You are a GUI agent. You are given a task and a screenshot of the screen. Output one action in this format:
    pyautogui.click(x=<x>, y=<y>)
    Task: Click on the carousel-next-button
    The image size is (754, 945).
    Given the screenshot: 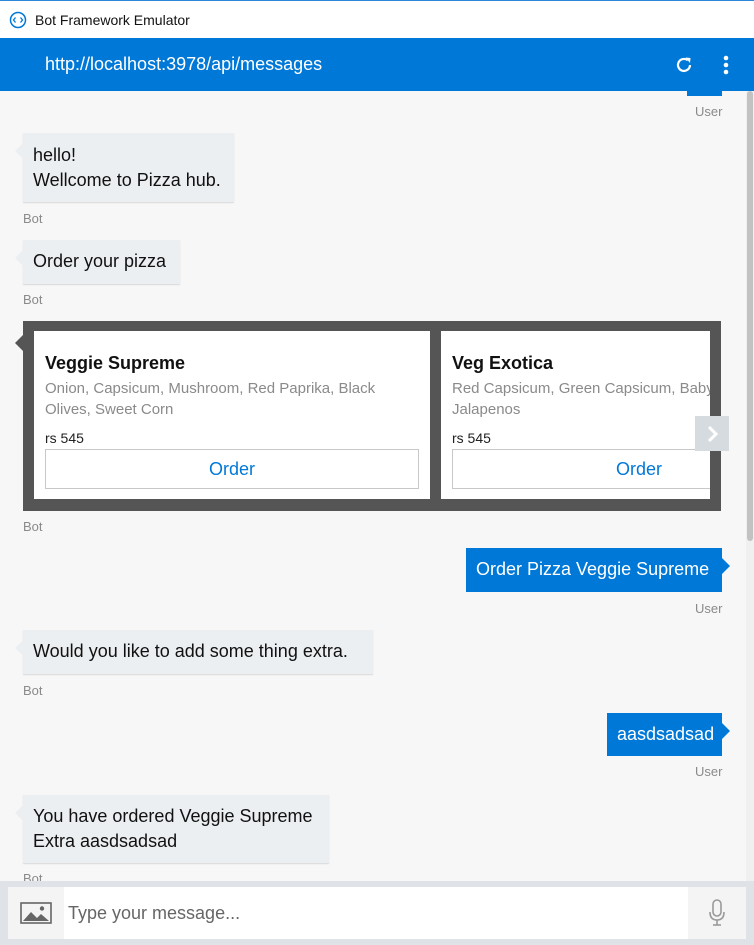 What is the action you would take?
    pyautogui.click(x=712, y=433)
    